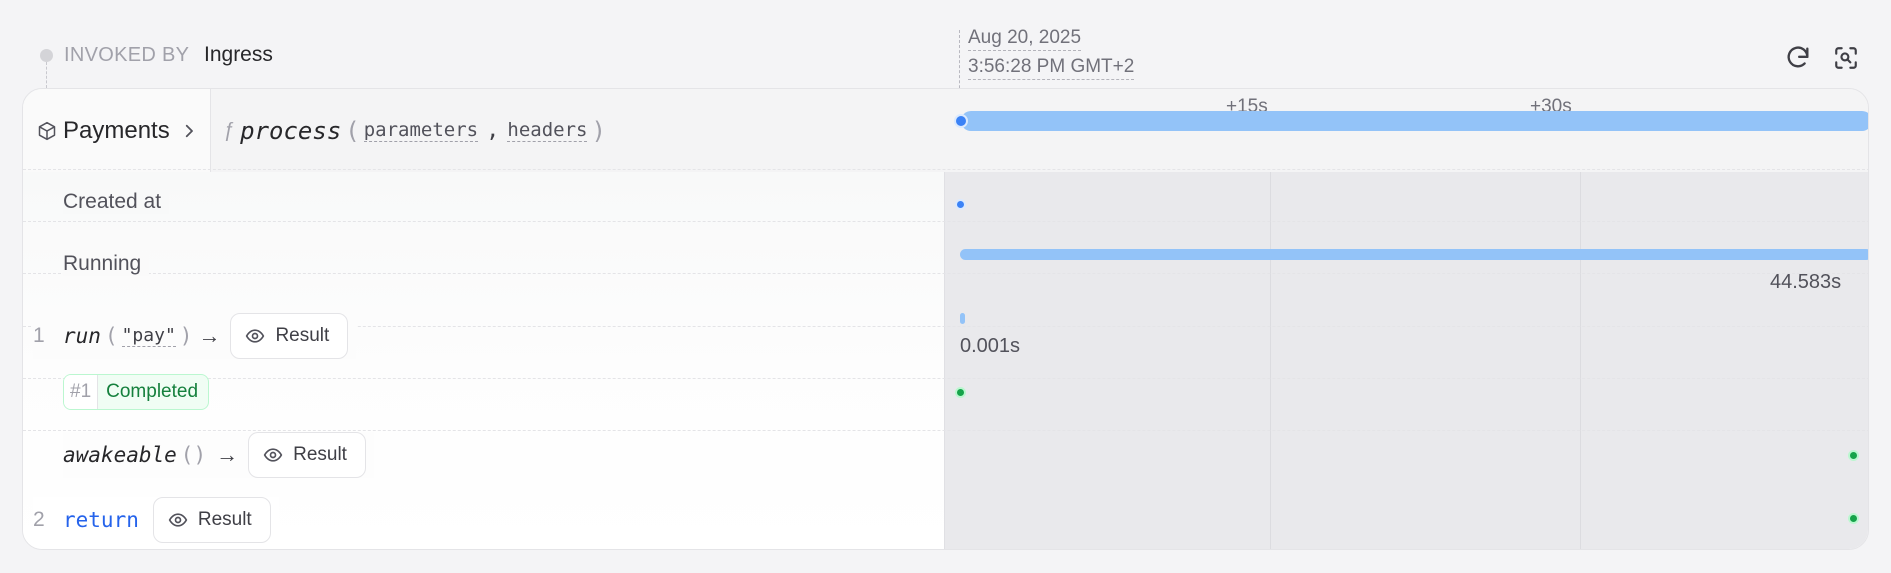  Describe the element at coordinates (120, 455) in the screenshot. I see `awakeable-fn-name: awakeable` at that location.